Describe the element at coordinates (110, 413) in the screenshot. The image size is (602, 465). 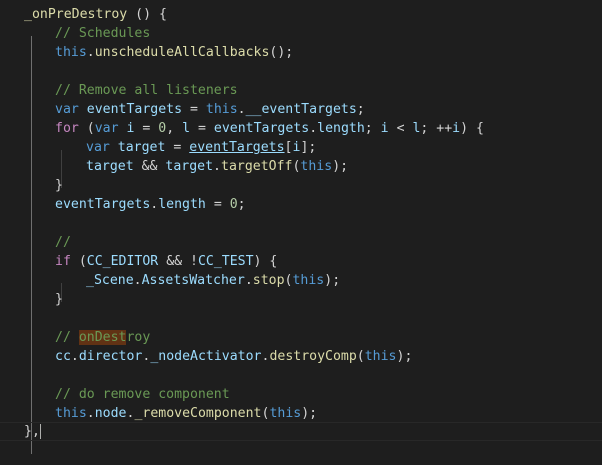
I see `code-token: node` at that location.